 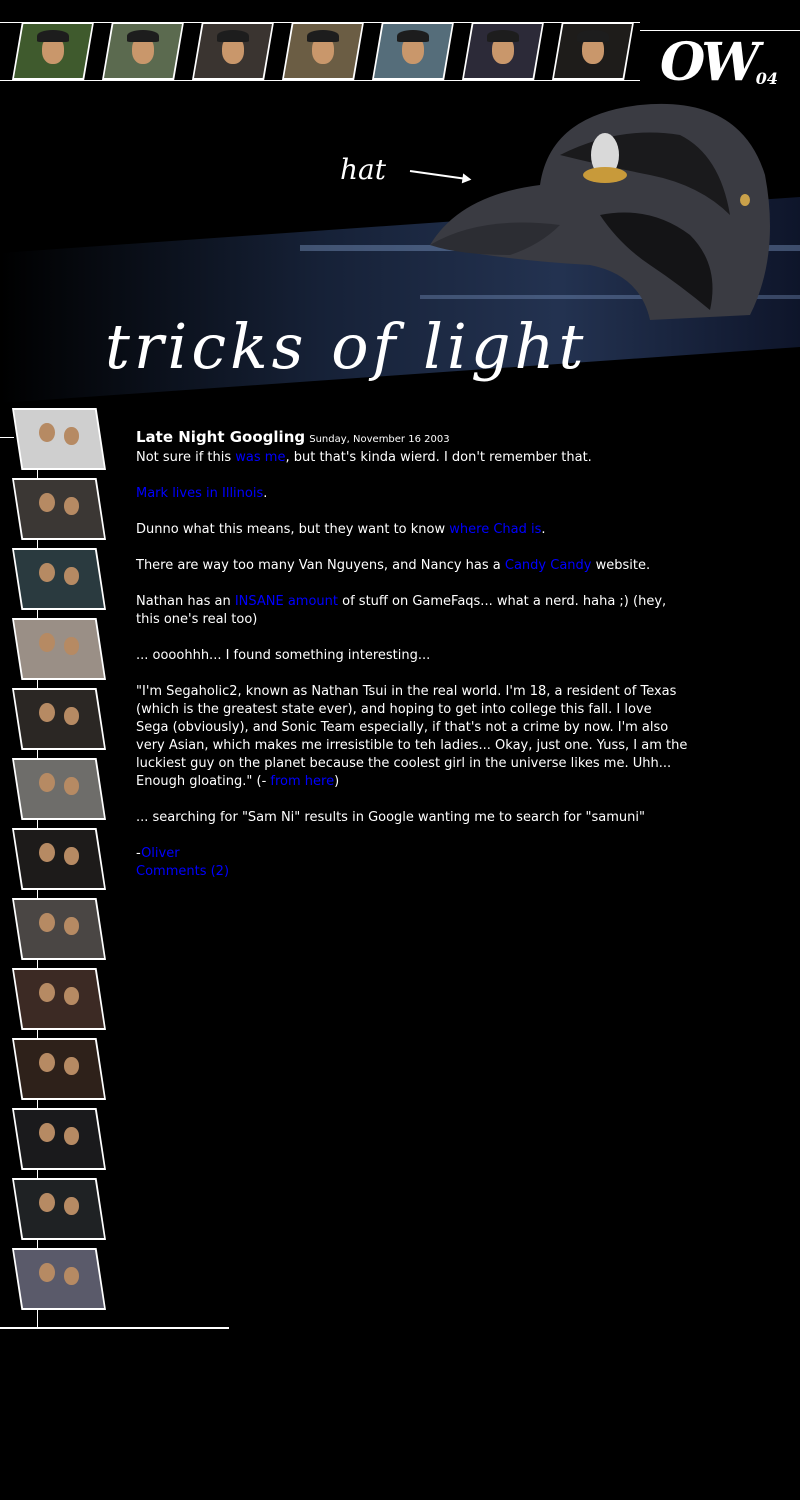 I want to click on site-title: tricks of light, so click(x=346, y=346).